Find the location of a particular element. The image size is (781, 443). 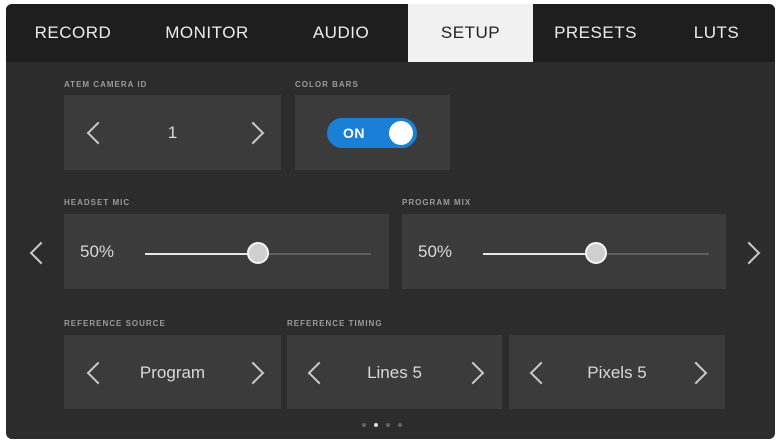

reference-source-label: REFERENCE SOURCE is located at coordinates (115, 323).